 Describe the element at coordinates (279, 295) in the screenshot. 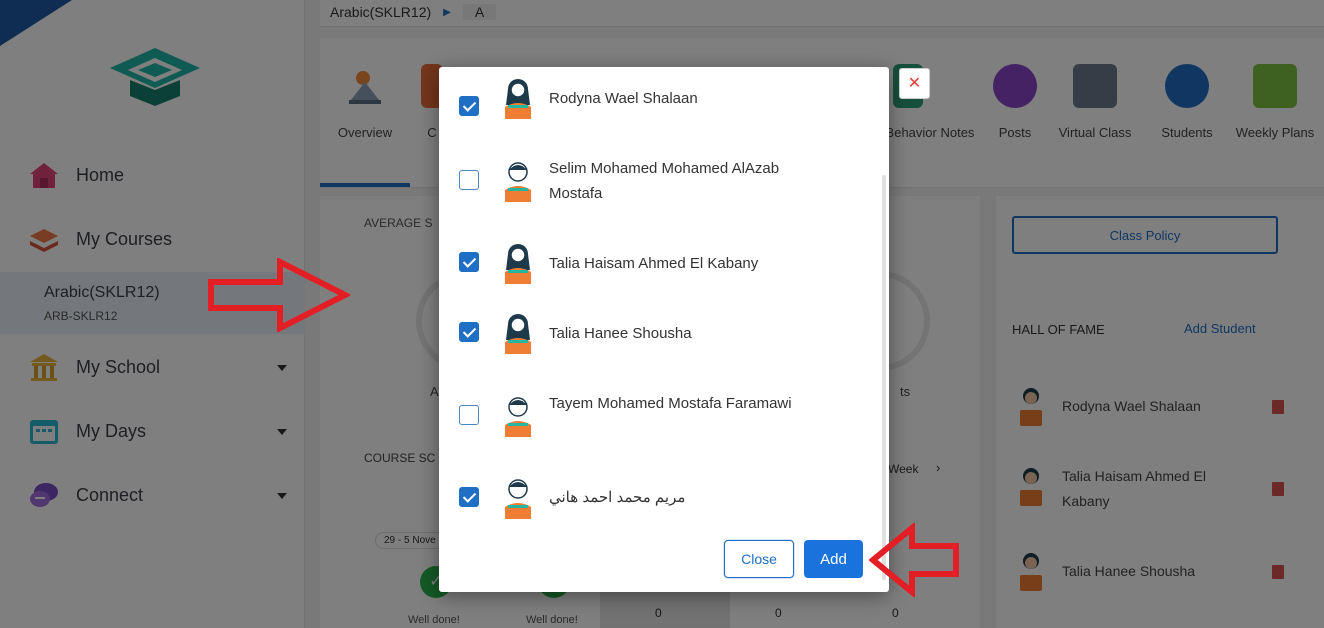

I see `annotation-arrow-right-icon` at that location.